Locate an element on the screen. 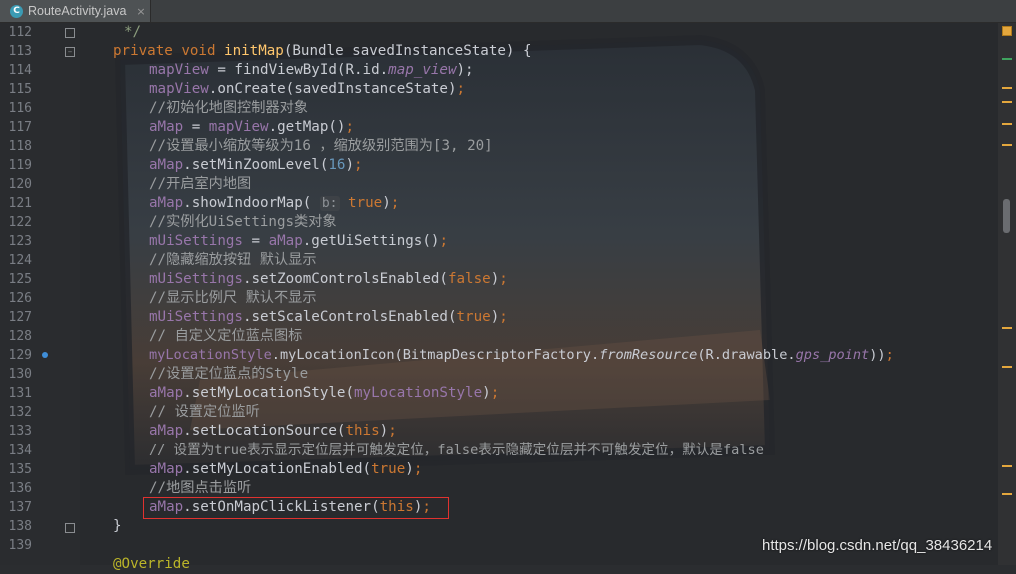 The image size is (1016, 574). code-line-128: // 自定义定位蓝点图标 is located at coordinates (226, 336).